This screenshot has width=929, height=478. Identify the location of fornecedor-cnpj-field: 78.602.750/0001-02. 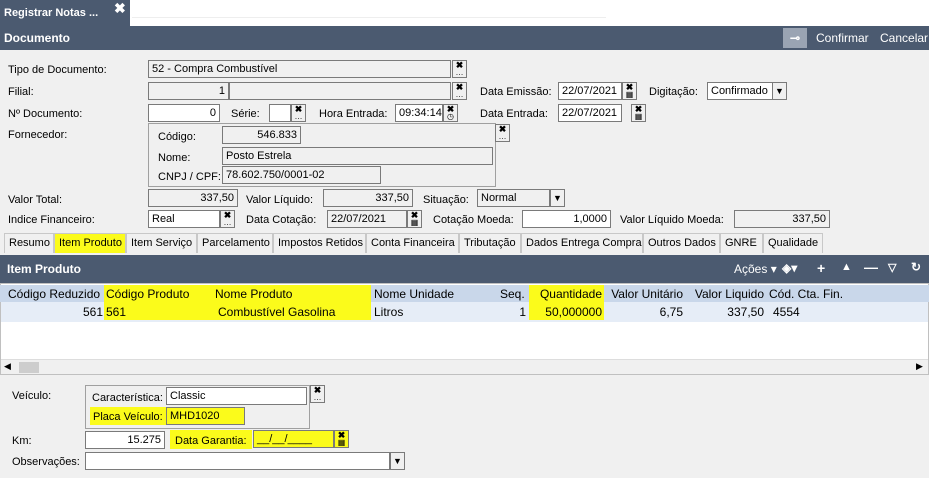
(301, 175).